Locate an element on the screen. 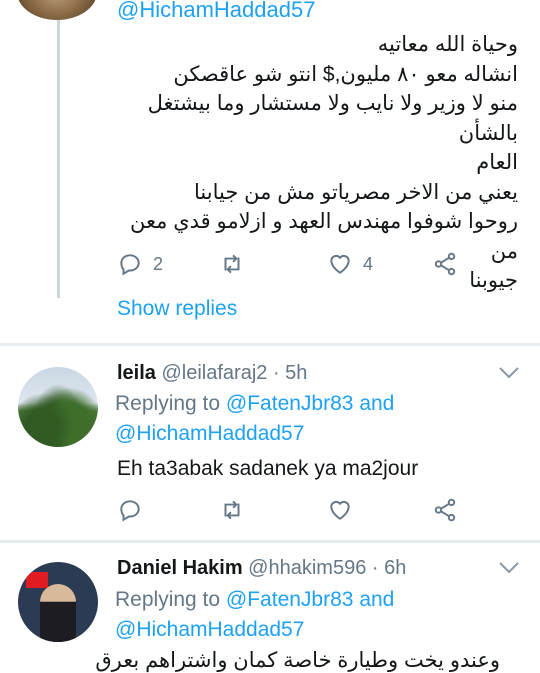 This screenshot has width=540, height=673. tweet-actions is located at coordinates (297, 512).